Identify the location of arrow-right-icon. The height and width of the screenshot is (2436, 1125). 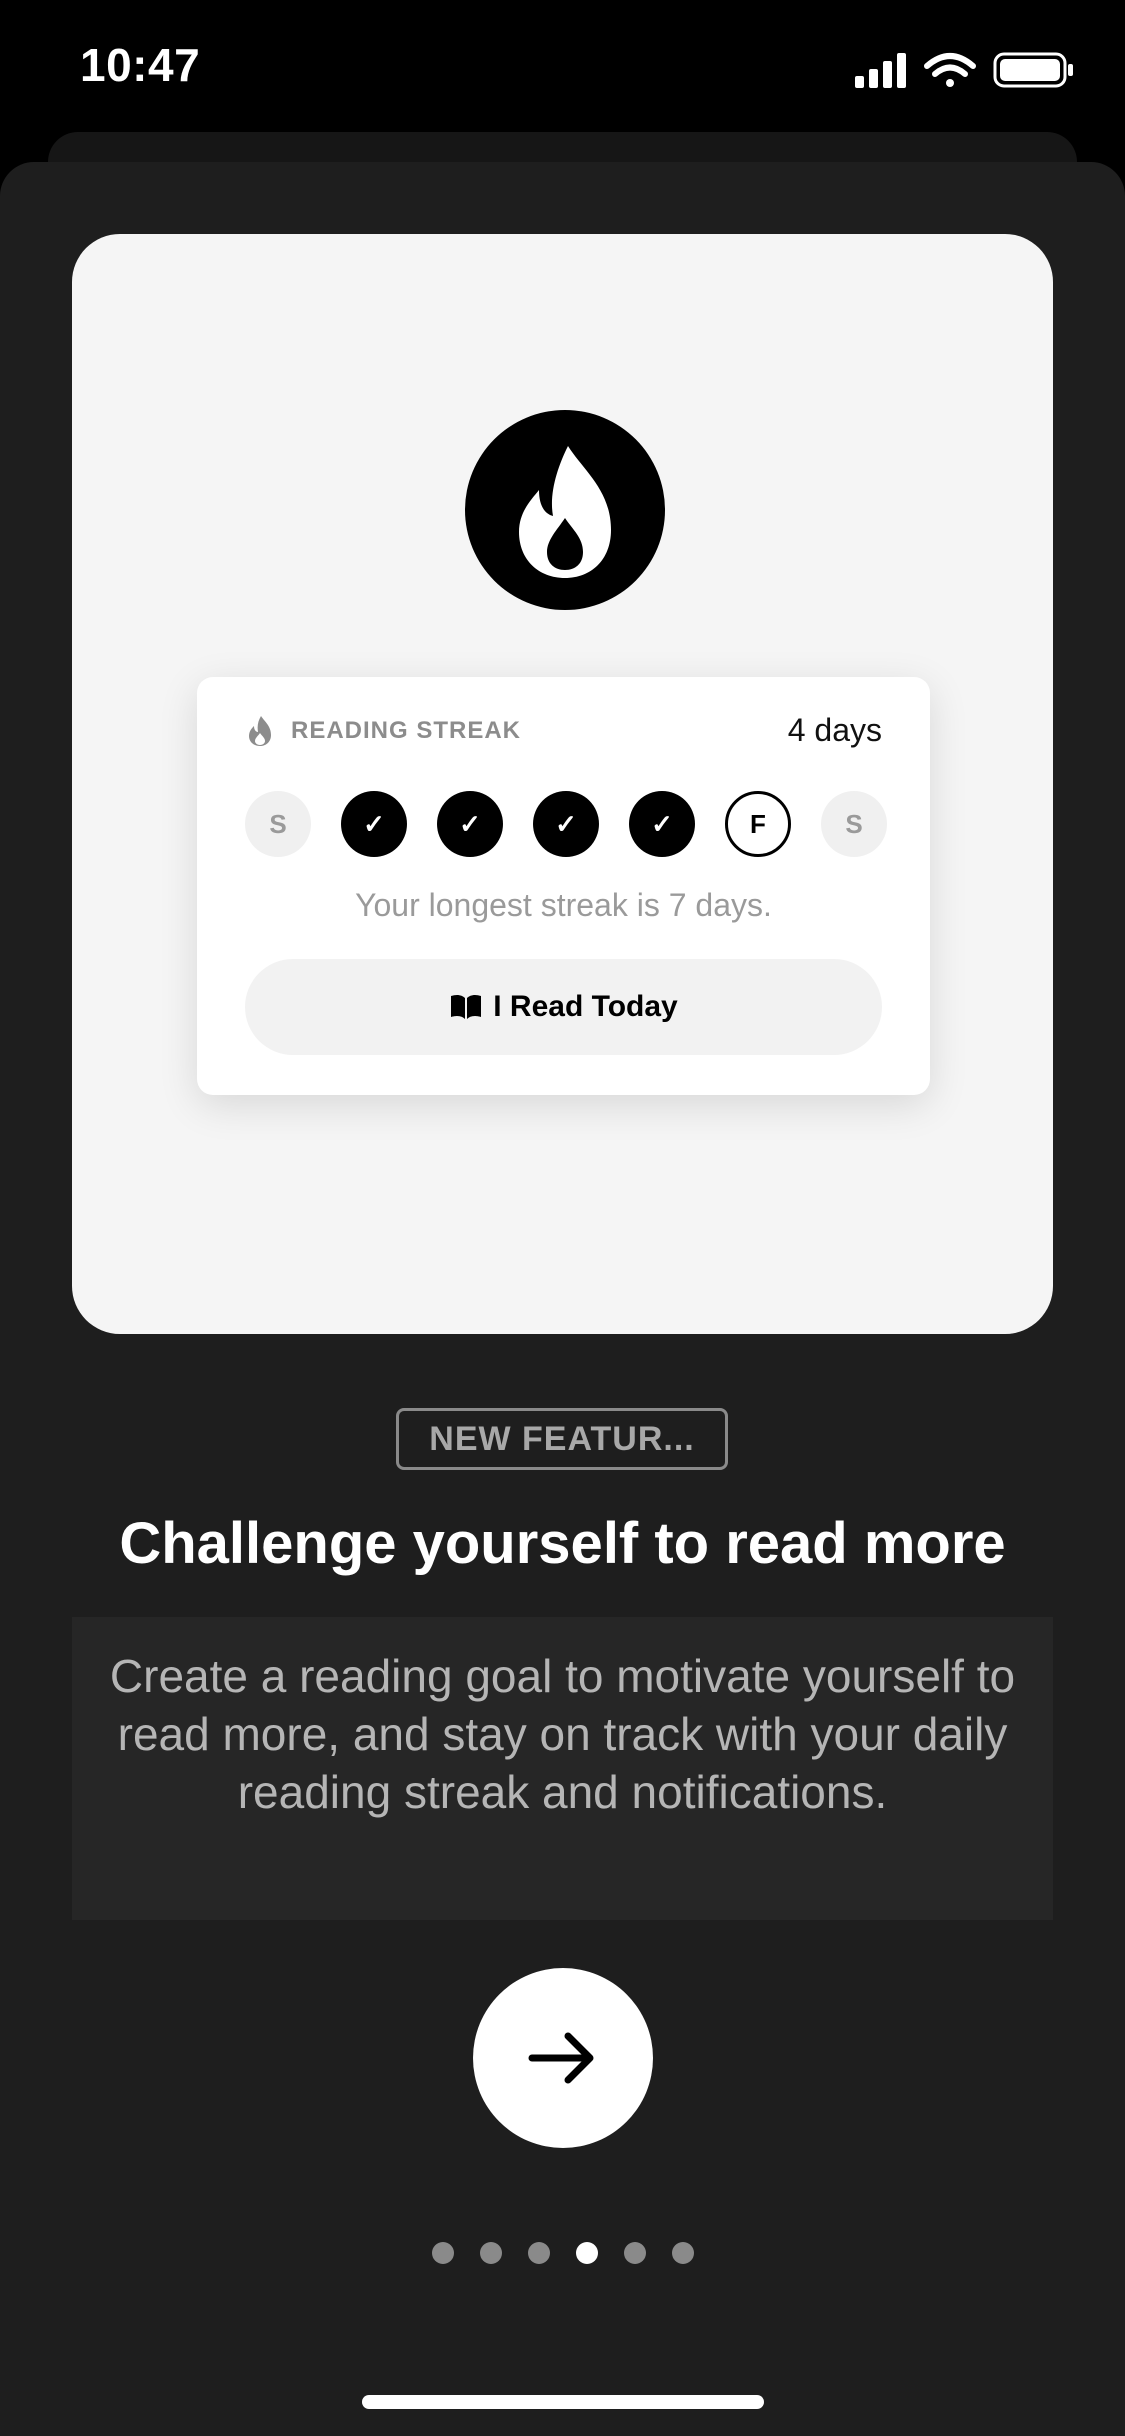
(561, 2058).